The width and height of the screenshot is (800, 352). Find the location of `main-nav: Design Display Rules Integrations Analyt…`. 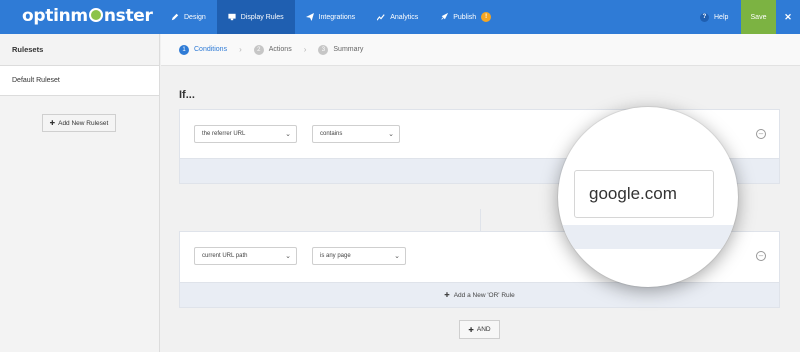

main-nav: Design Display Rules Integrations Analyt… is located at coordinates (331, 17).